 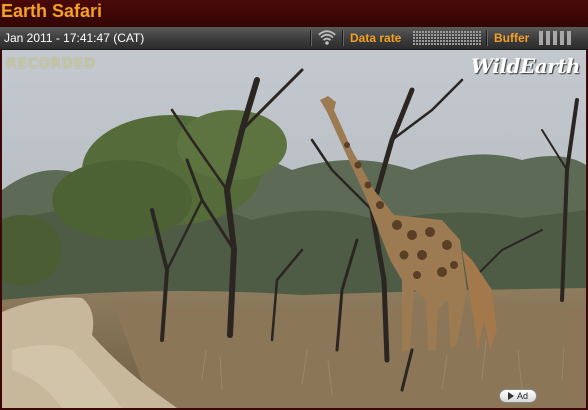 I want to click on wifi-signal-icon, so click(x=327, y=37).